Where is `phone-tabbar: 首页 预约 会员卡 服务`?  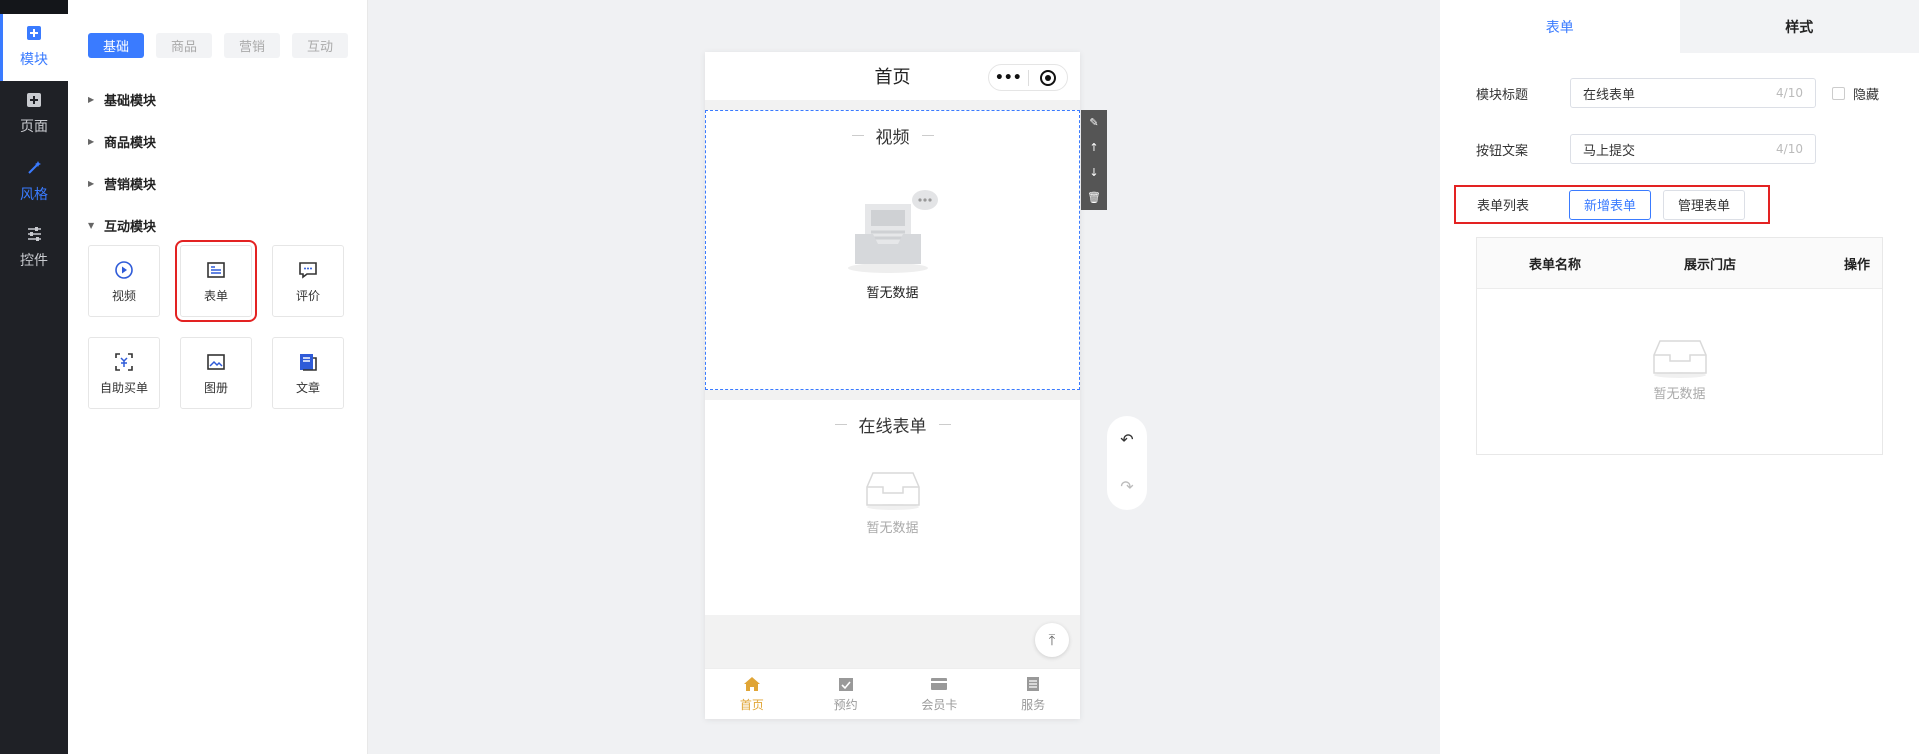 phone-tabbar: 首页 预约 会员卡 服务 is located at coordinates (892, 693).